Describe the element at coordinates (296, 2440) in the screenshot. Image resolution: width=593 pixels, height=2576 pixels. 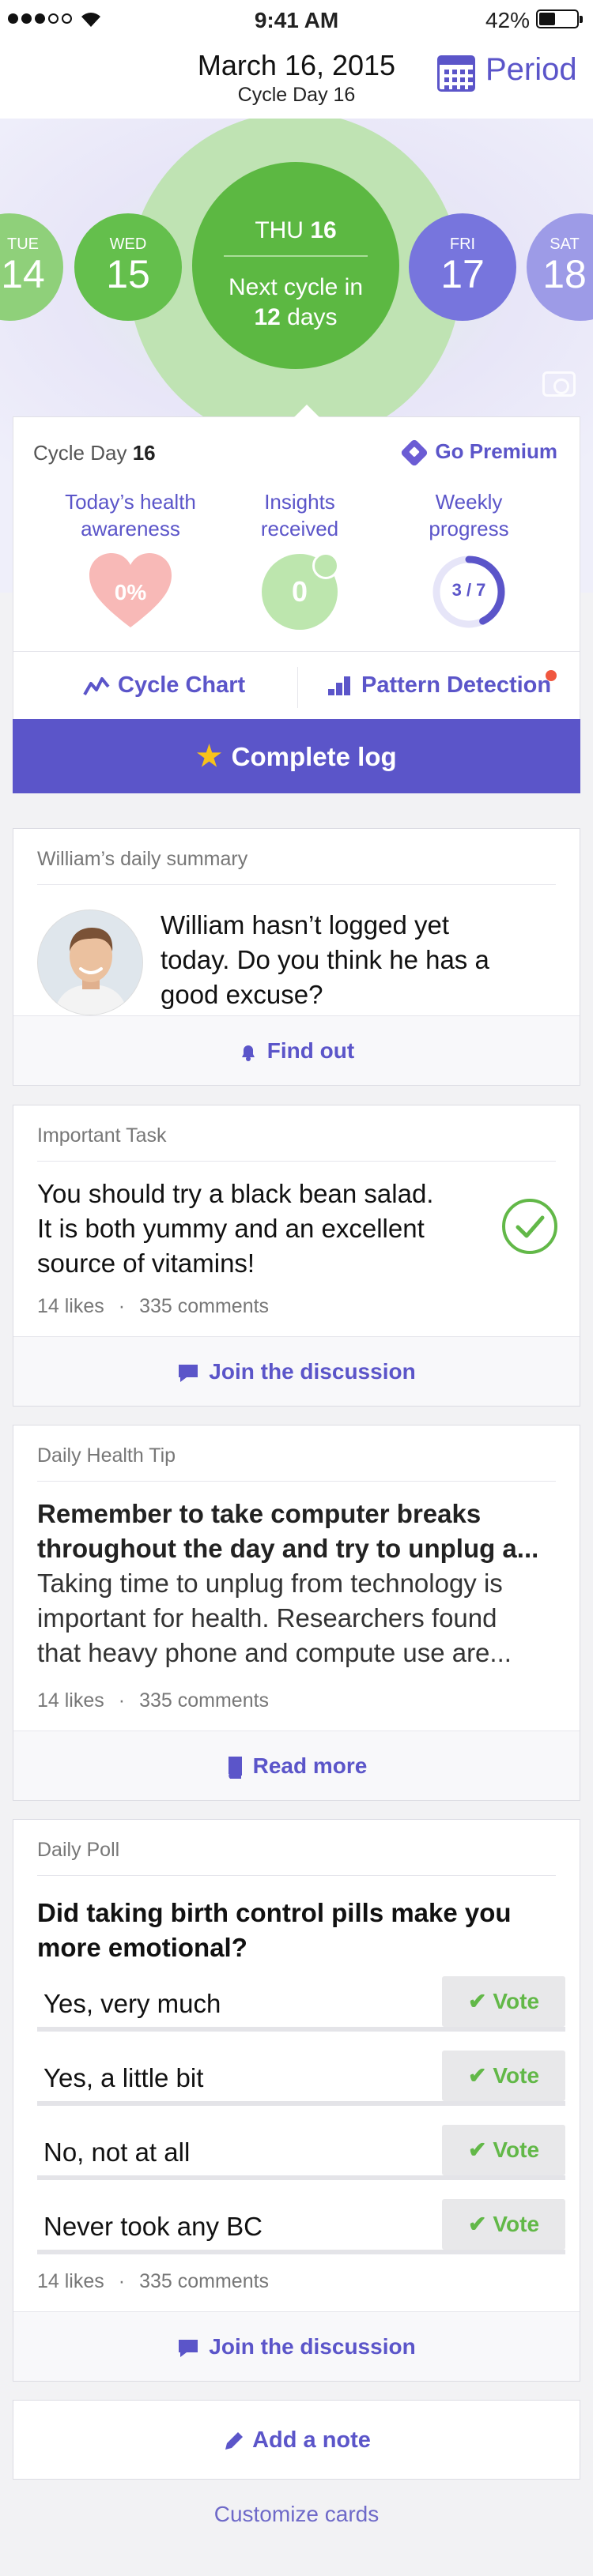
I see `add-note-button: Add a note` at that location.